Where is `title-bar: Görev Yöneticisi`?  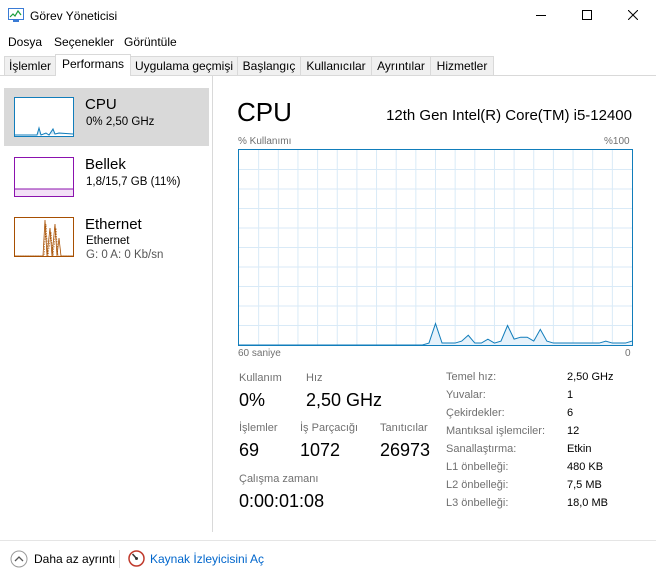
title-bar: Görev Yöneticisi is located at coordinates (328, 15).